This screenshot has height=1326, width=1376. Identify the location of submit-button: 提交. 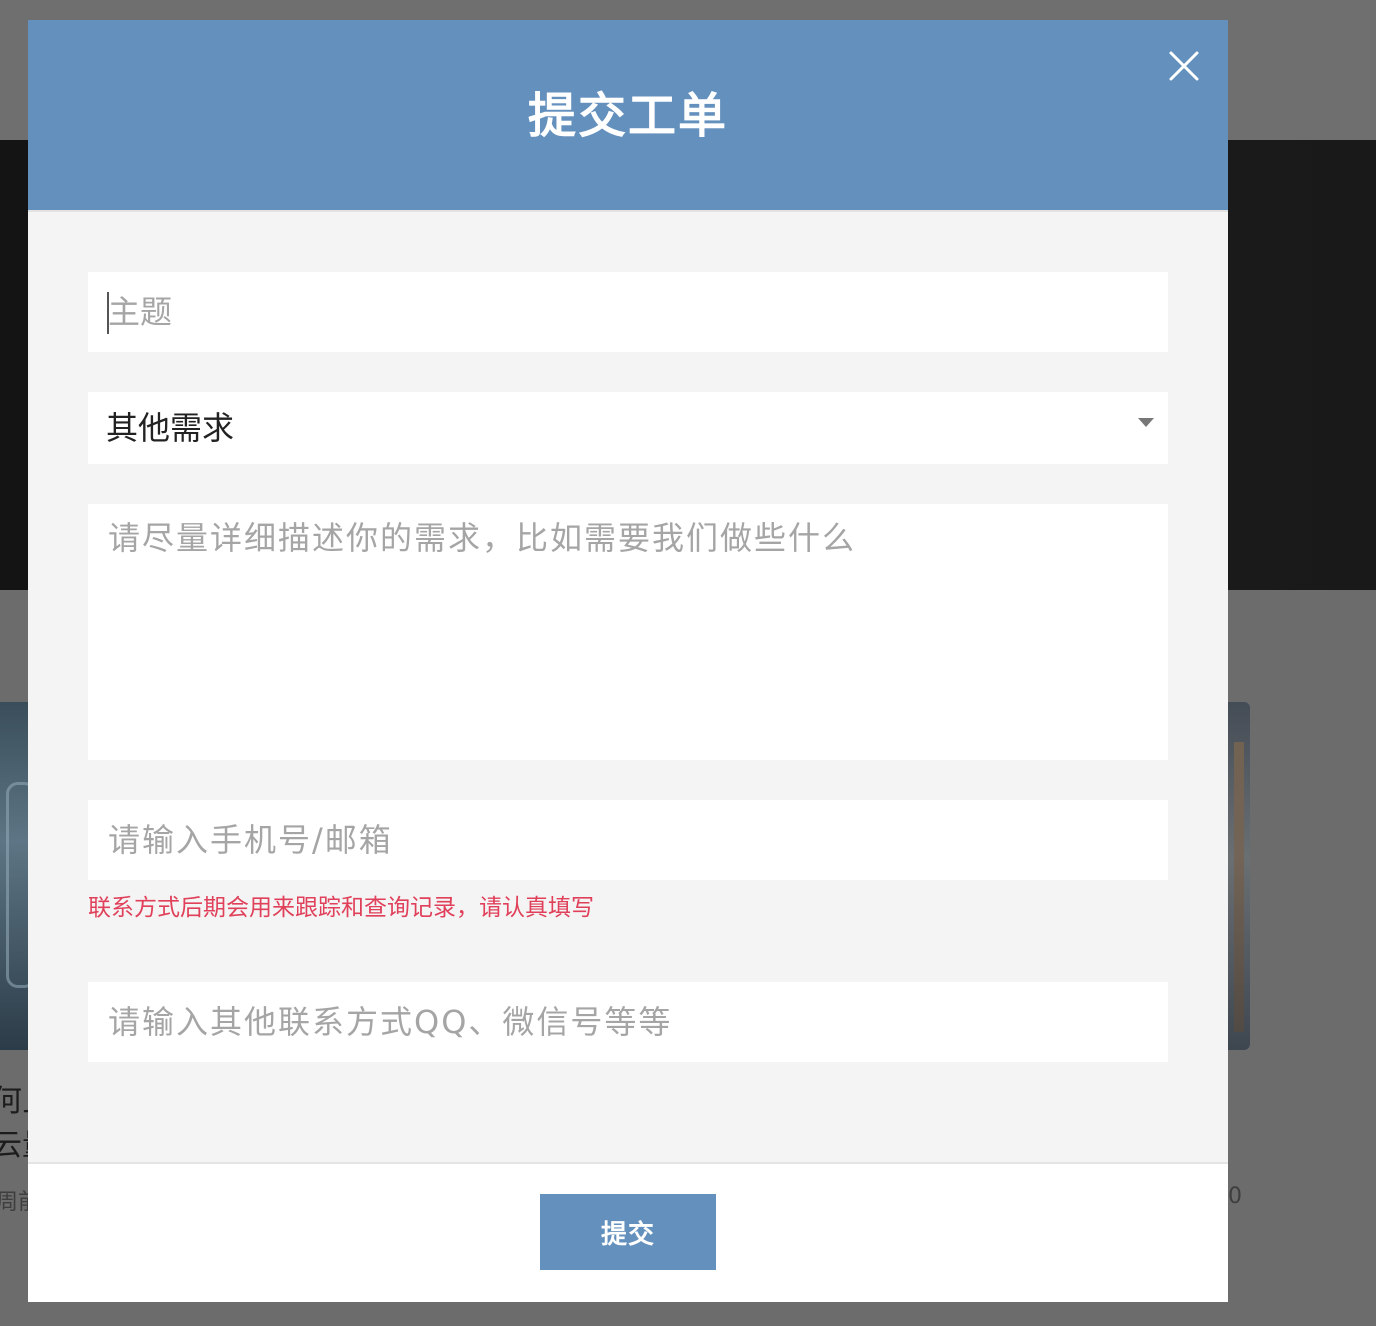
(628, 1232).